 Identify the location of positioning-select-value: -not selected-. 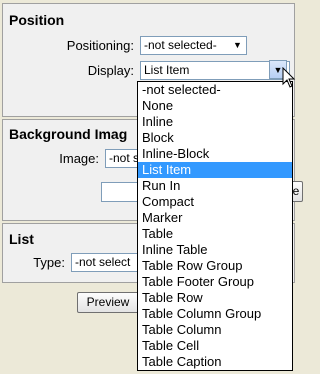
(180, 45).